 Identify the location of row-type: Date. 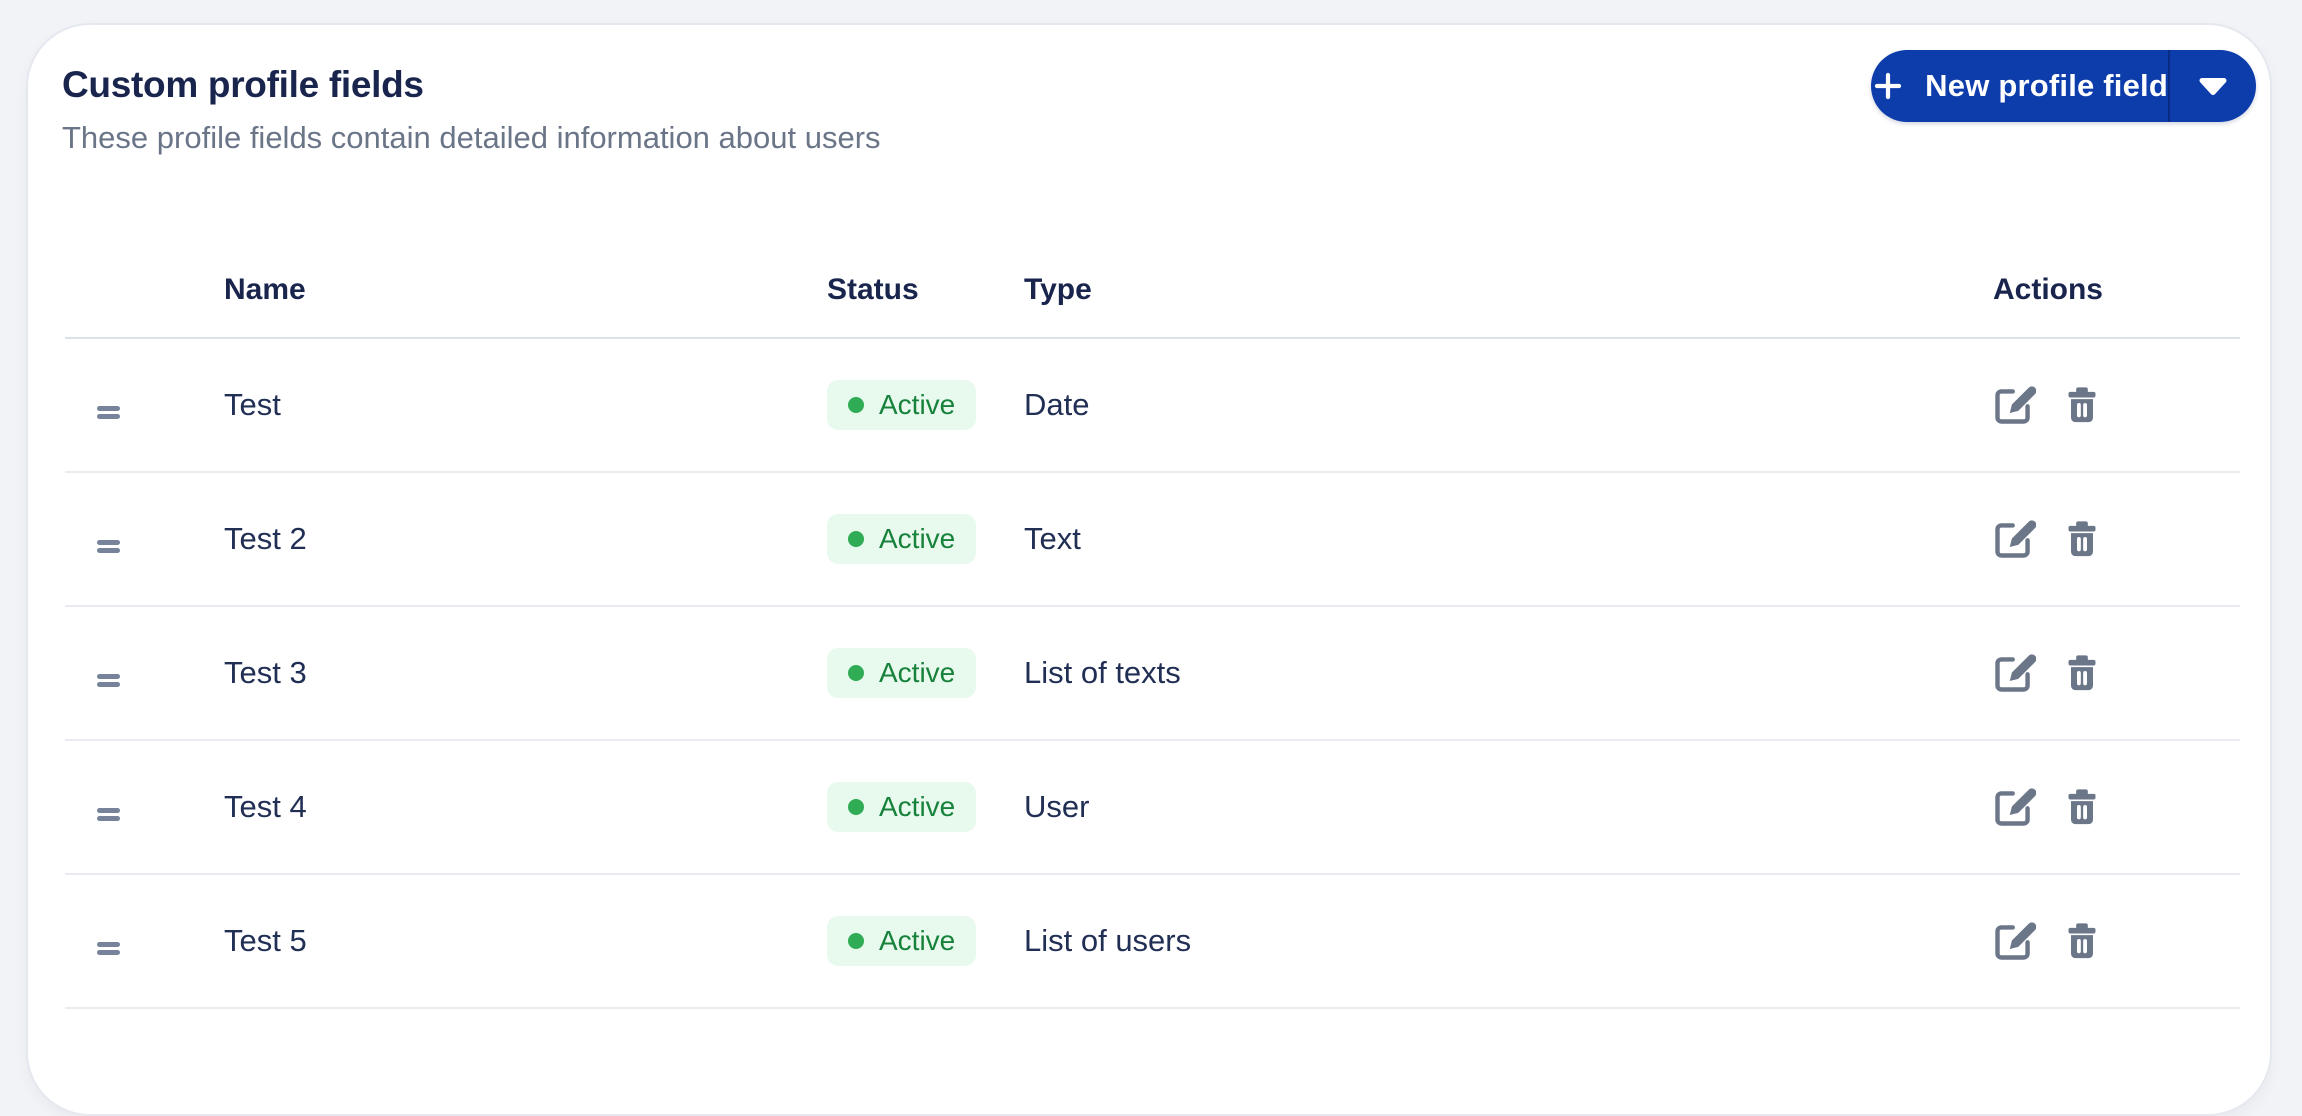
(1057, 404).